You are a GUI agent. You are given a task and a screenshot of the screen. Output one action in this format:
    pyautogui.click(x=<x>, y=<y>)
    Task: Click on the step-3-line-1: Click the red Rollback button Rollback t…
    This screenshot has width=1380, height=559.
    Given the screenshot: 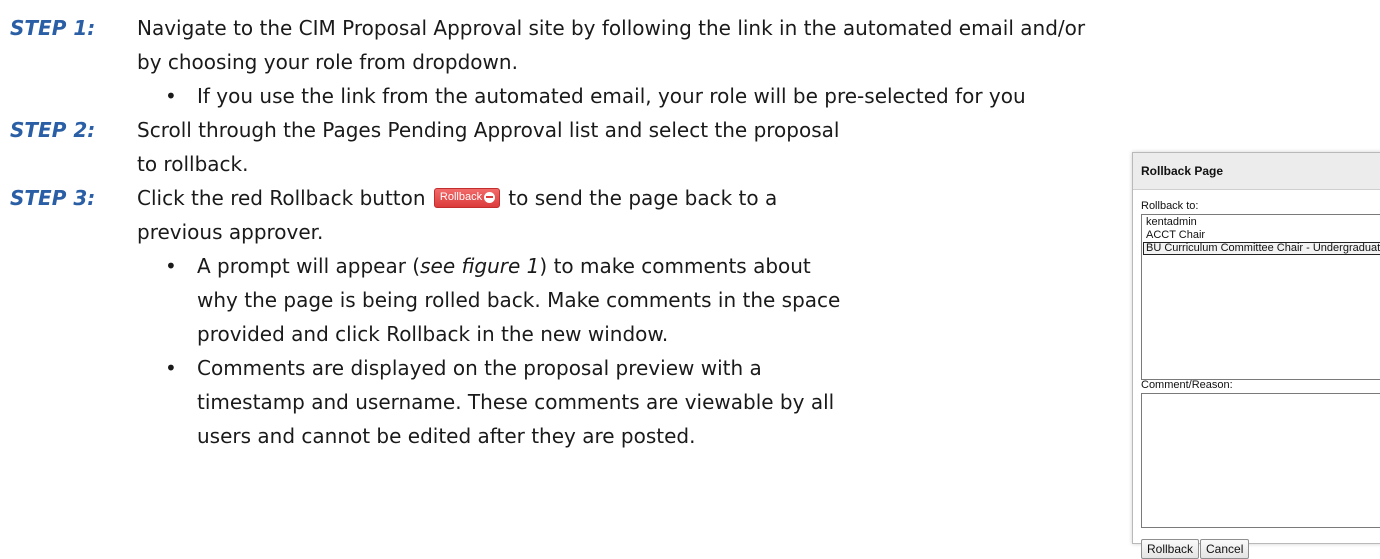 What is the action you would take?
    pyautogui.click(x=488, y=198)
    